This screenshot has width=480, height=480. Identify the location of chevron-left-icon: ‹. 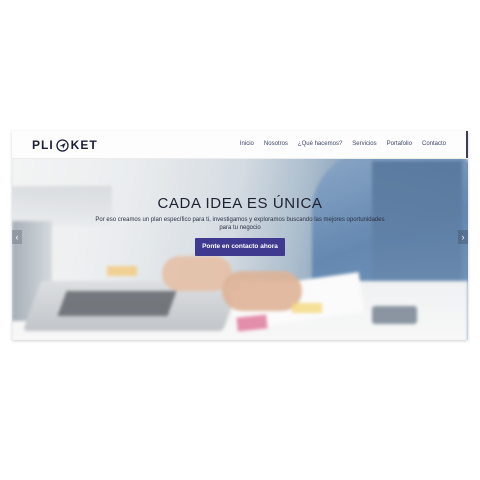
(17, 237).